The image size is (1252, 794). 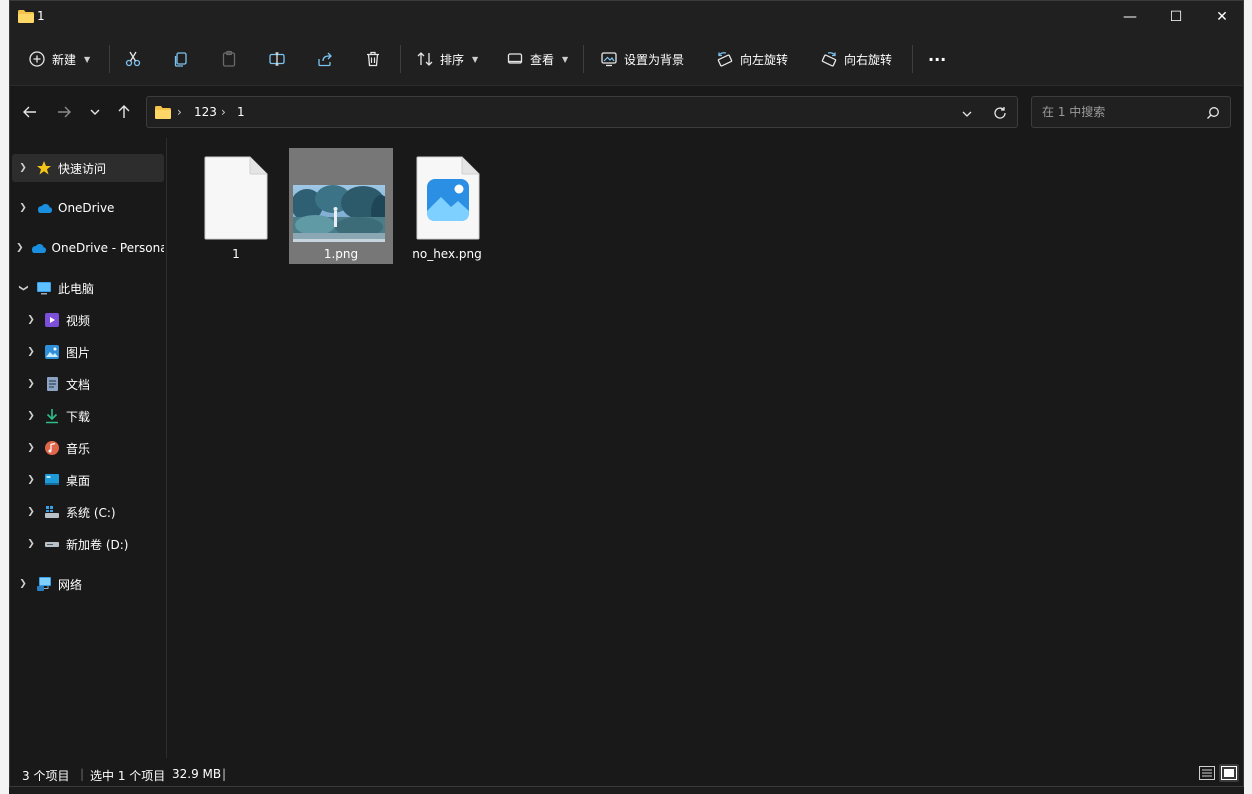 What do you see at coordinates (752, 59) in the screenshot?
I see `rotate-left-button: 向左旋转` at bounding box center [752, 59].